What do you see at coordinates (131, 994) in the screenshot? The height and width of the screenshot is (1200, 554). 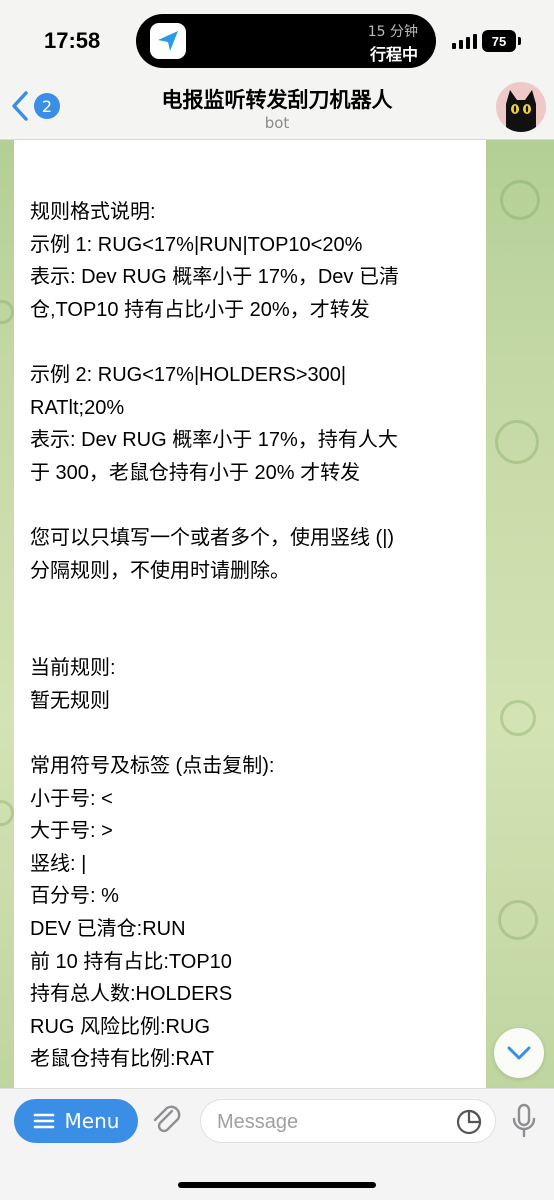 I see `message-line: 持有总人数:HOLDERS` at bounding box center [131, 994].